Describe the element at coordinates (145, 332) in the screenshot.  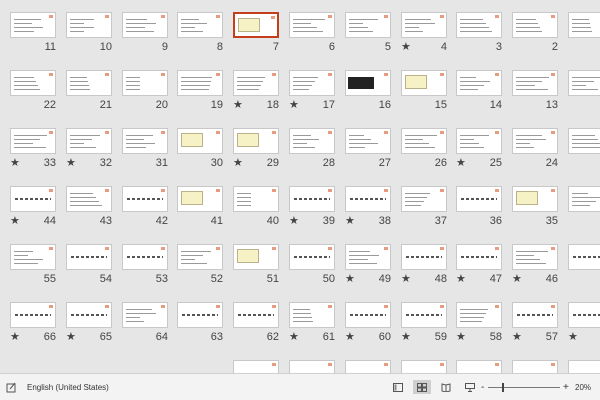
I see `slide-thumbnail: 64` at that location.